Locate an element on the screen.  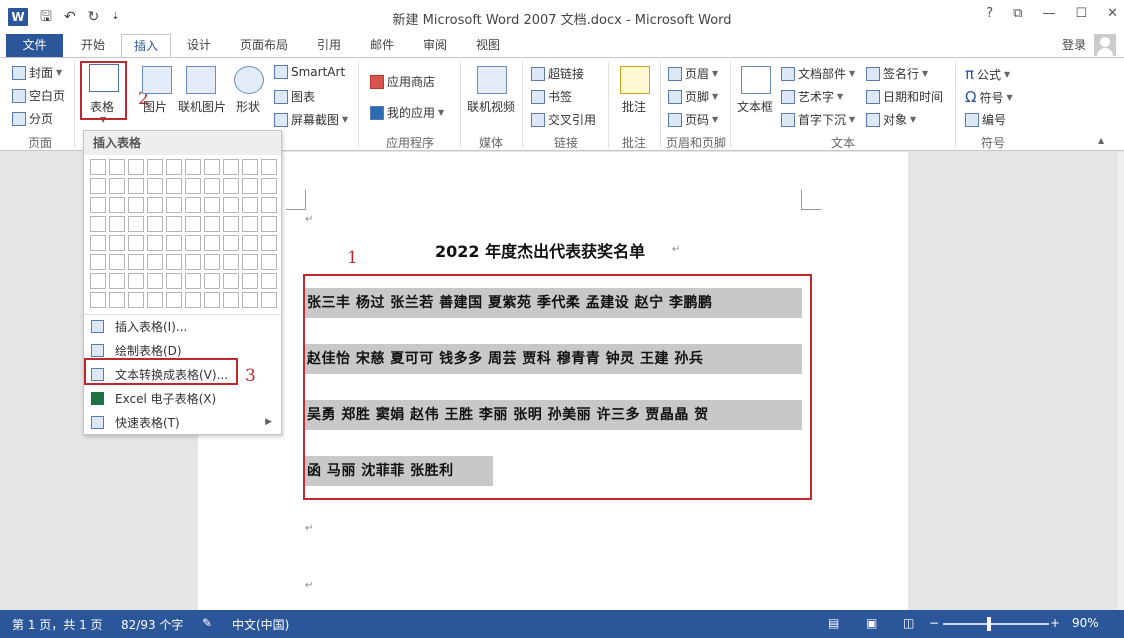
tab-view: 视图 is located at coordinates (488, 46).